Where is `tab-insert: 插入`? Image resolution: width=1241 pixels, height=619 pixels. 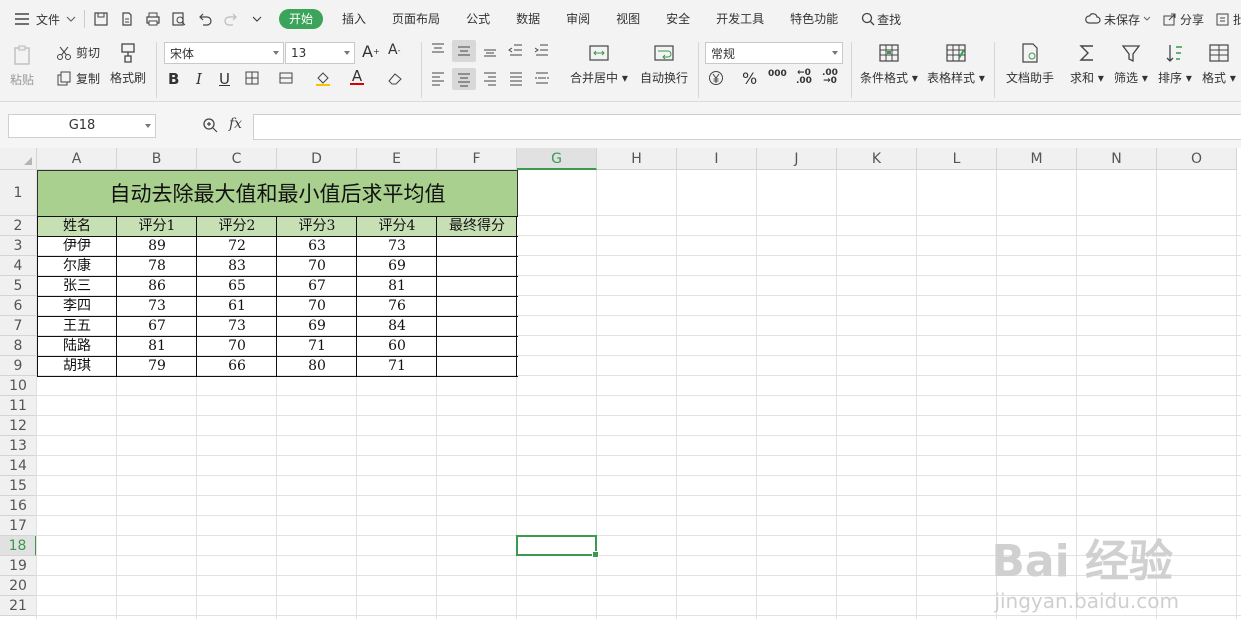 tab-insert: 插入 is located at coordinates (354, 19).